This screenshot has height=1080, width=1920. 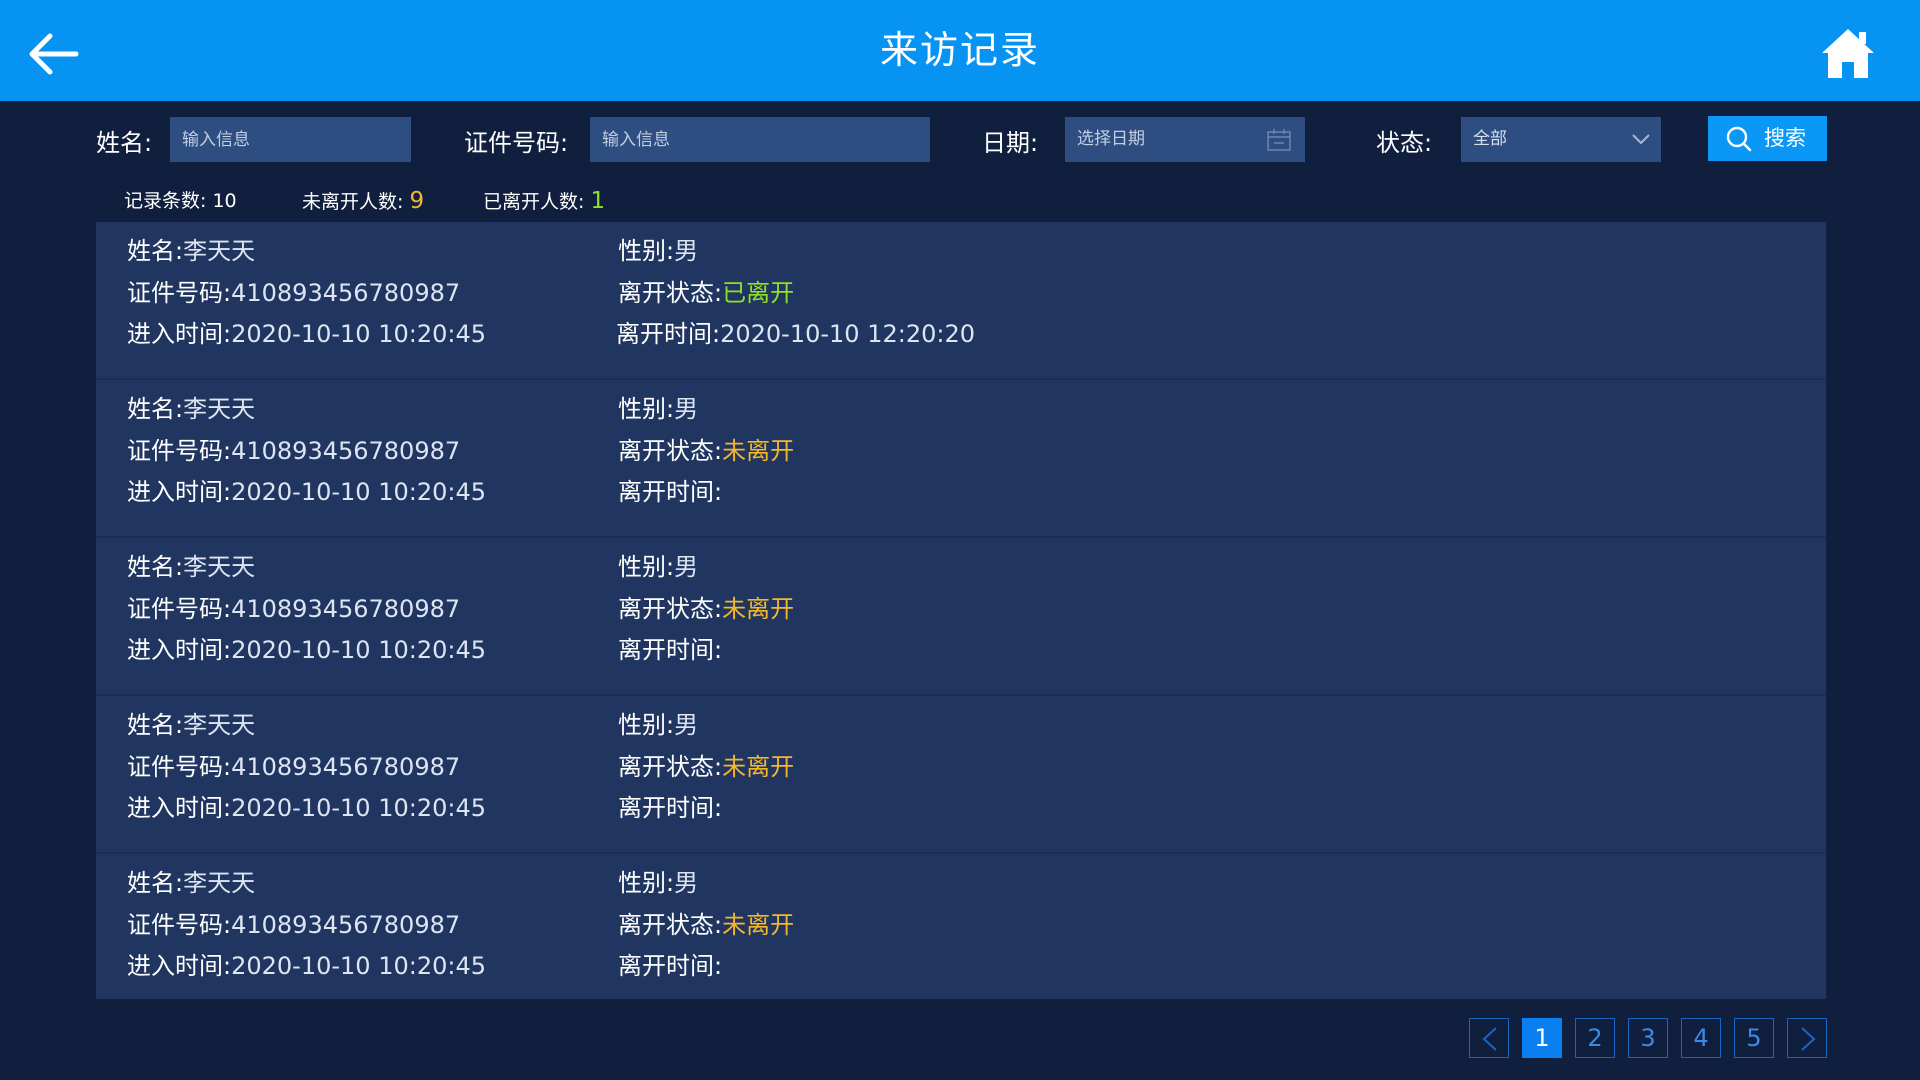 What do you see at coordinates (516, 143) in the screenshot?
I see `id-filter-label: 证件号码:` at bounding box center [516, 143].